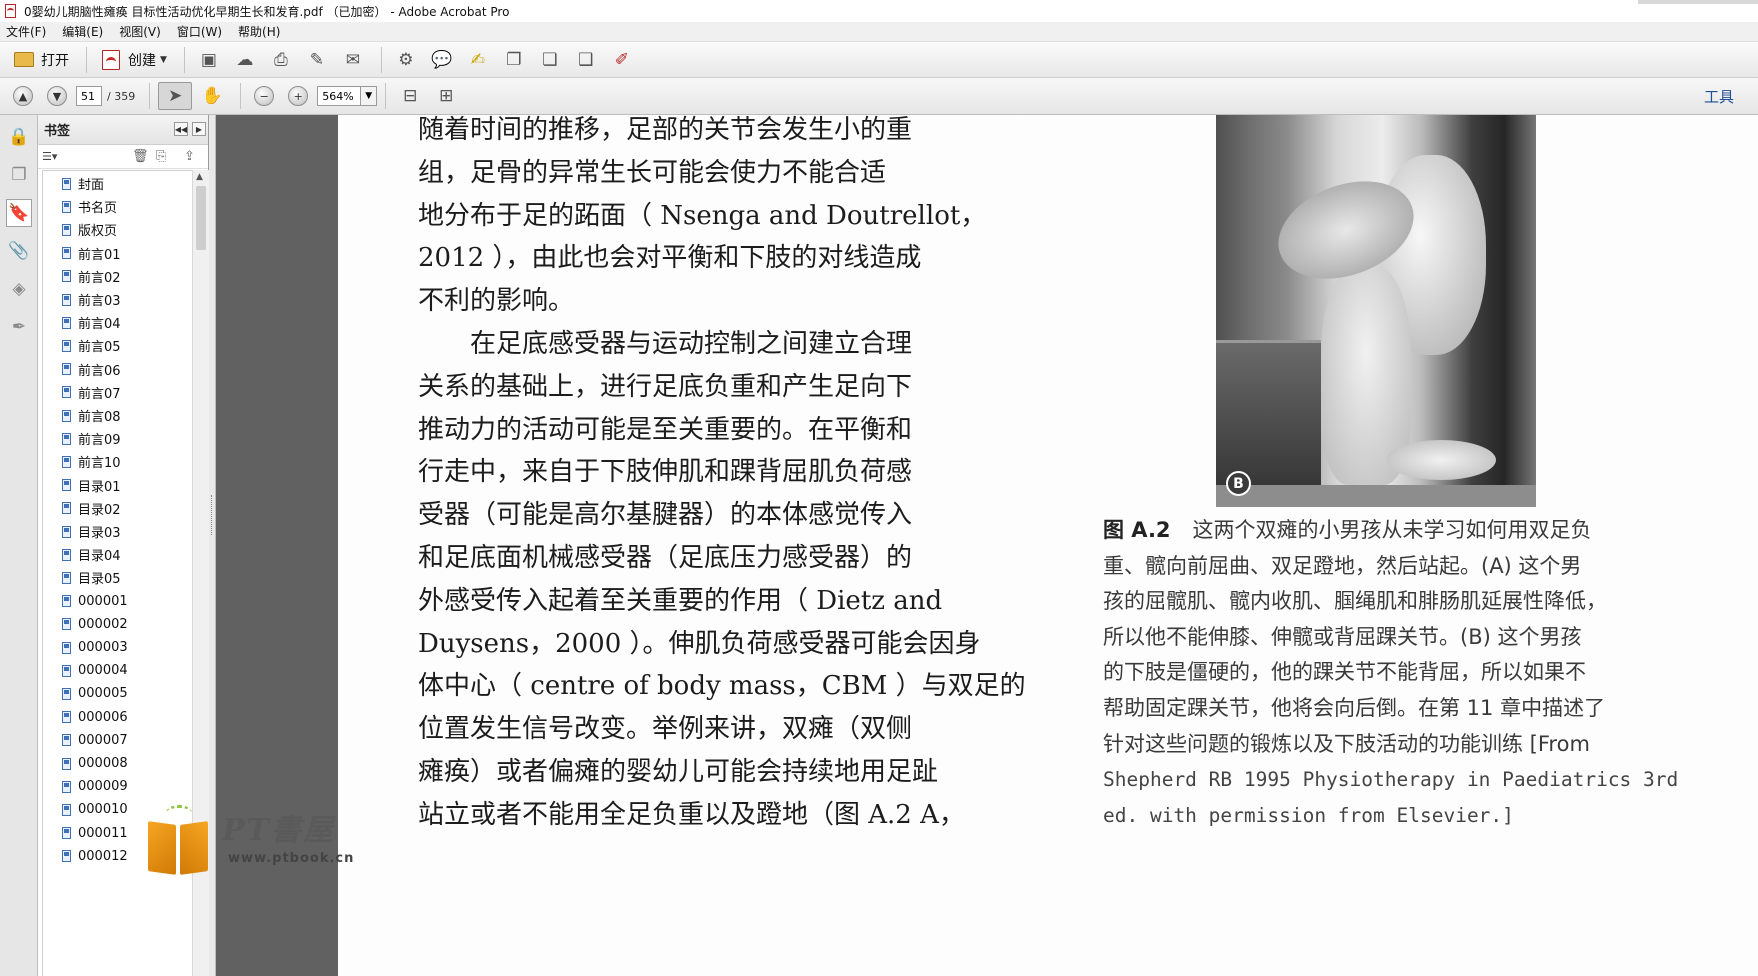  Describe the element at coordinates (209, 60) in the screenshot. I see `save-button: ▣` at that location.